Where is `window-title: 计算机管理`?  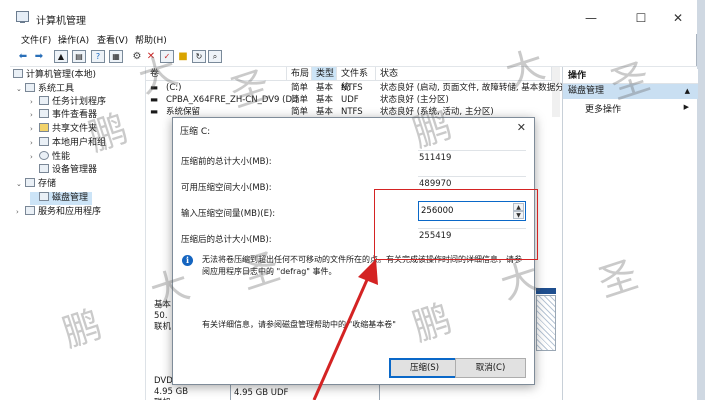
window-title: 计算机管理 is located at coordinates (61, 21).